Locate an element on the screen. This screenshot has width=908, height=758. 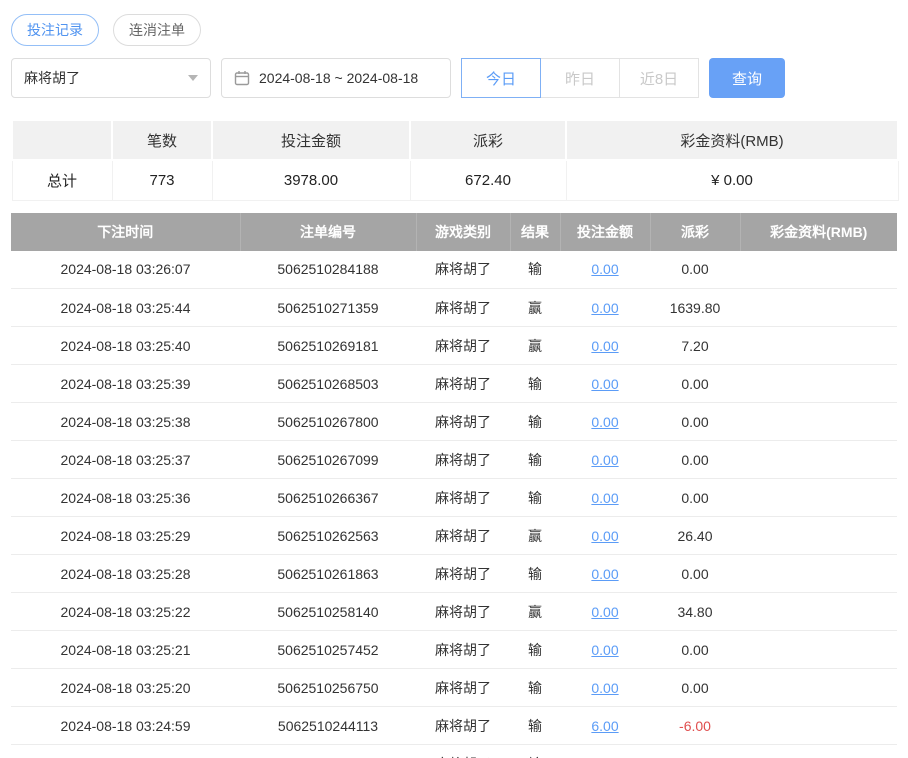
today-button: 今日 is located at coordinates (501, 78).